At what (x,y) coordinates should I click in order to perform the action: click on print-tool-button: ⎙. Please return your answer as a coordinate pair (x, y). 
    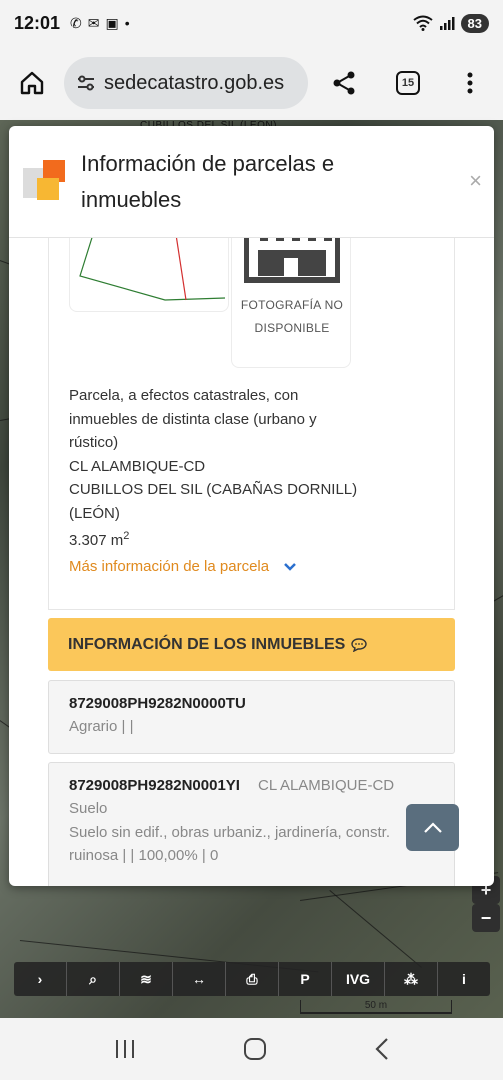
    Looking at the image, I should click on (252, 979).